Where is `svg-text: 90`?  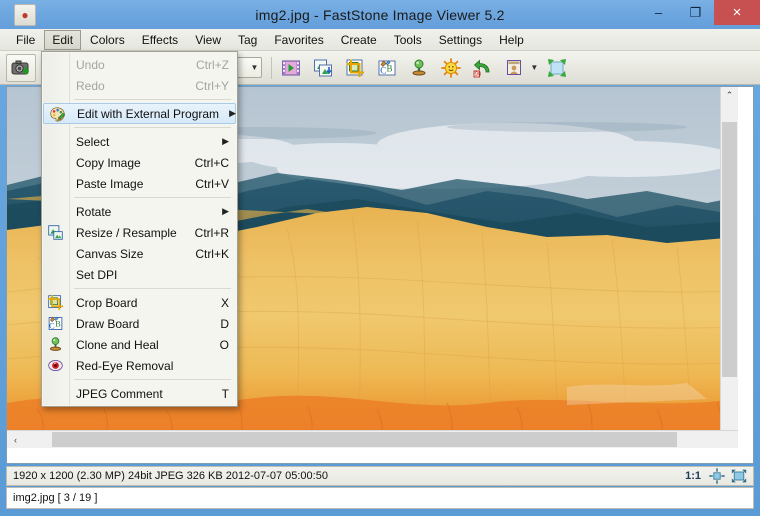 svg-text: 90 is located at coordinates (478, 75).